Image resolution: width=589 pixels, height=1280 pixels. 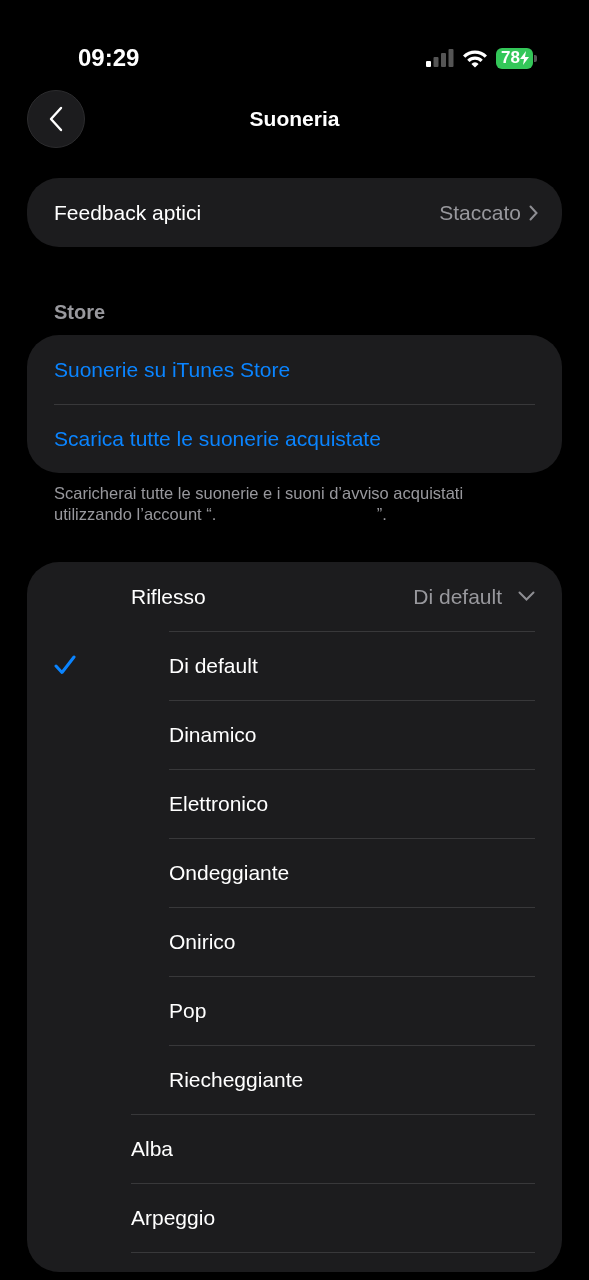 I want to click on sound-item: Arpeggio, so click(x=173, y=1218).